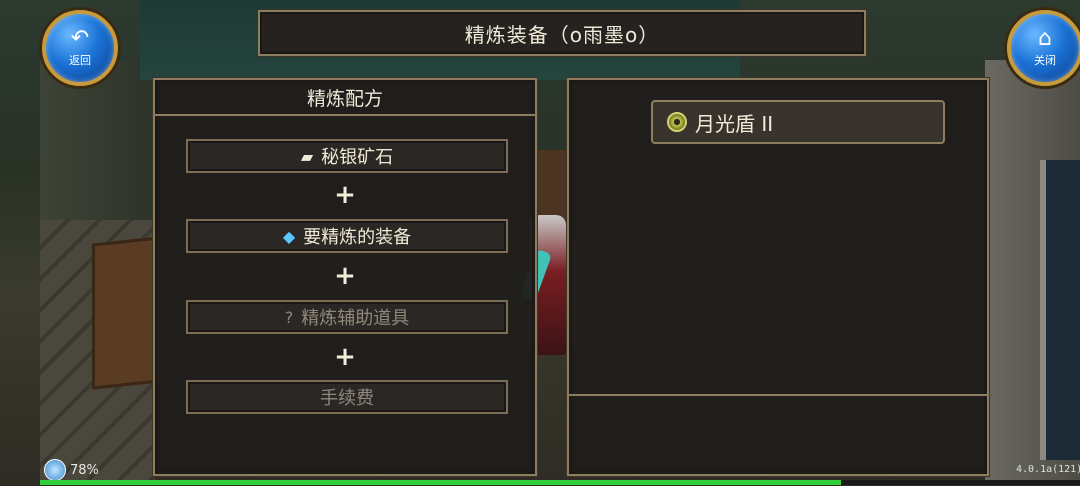 This screenshot has width=1080, height=486. I want to click on slot-label: 秘银矿石, so click(357, 157).